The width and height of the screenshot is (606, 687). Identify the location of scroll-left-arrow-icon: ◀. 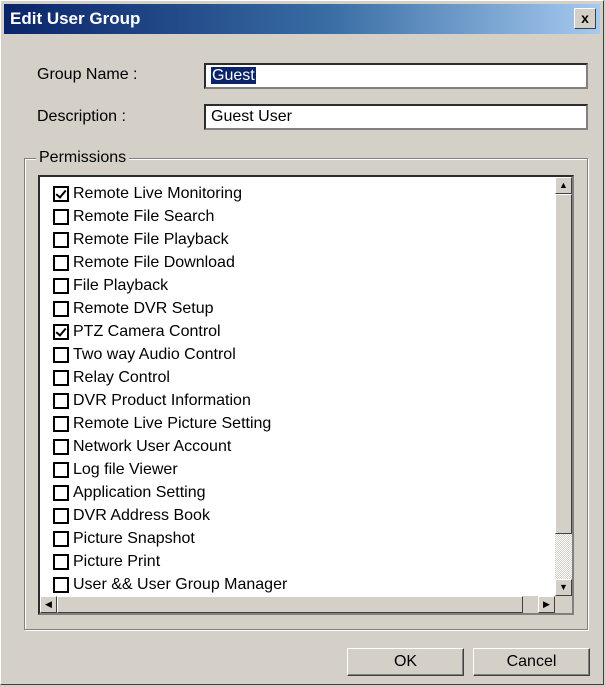
(48, 604).